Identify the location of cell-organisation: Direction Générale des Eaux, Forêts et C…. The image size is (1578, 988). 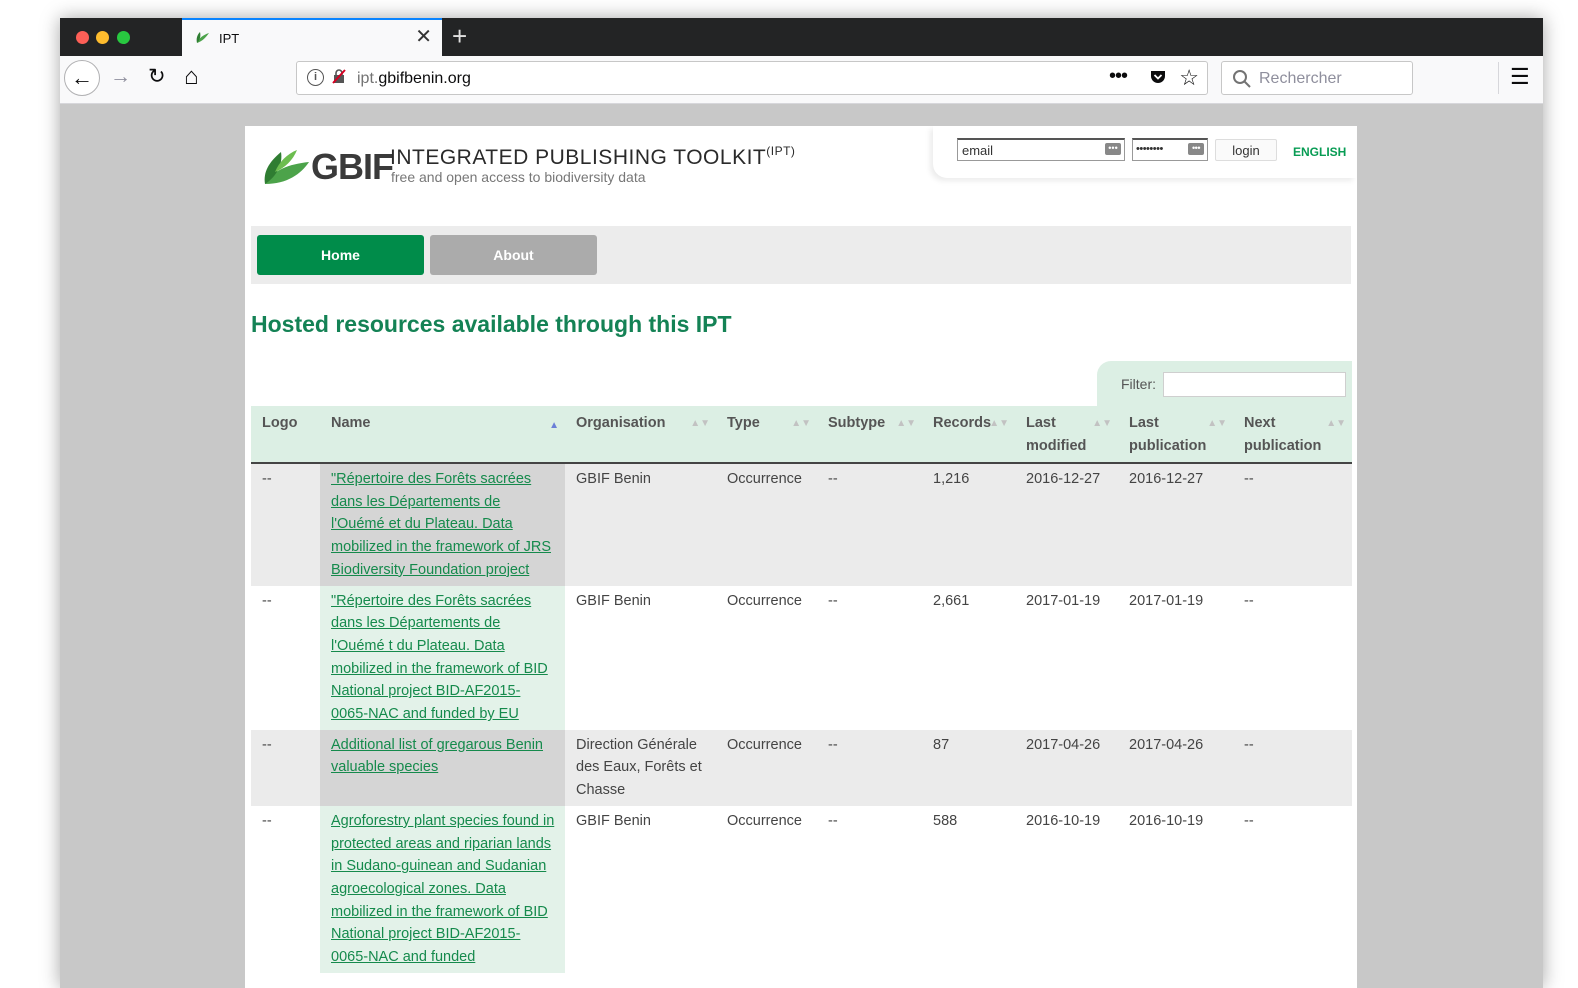
(640, 767).